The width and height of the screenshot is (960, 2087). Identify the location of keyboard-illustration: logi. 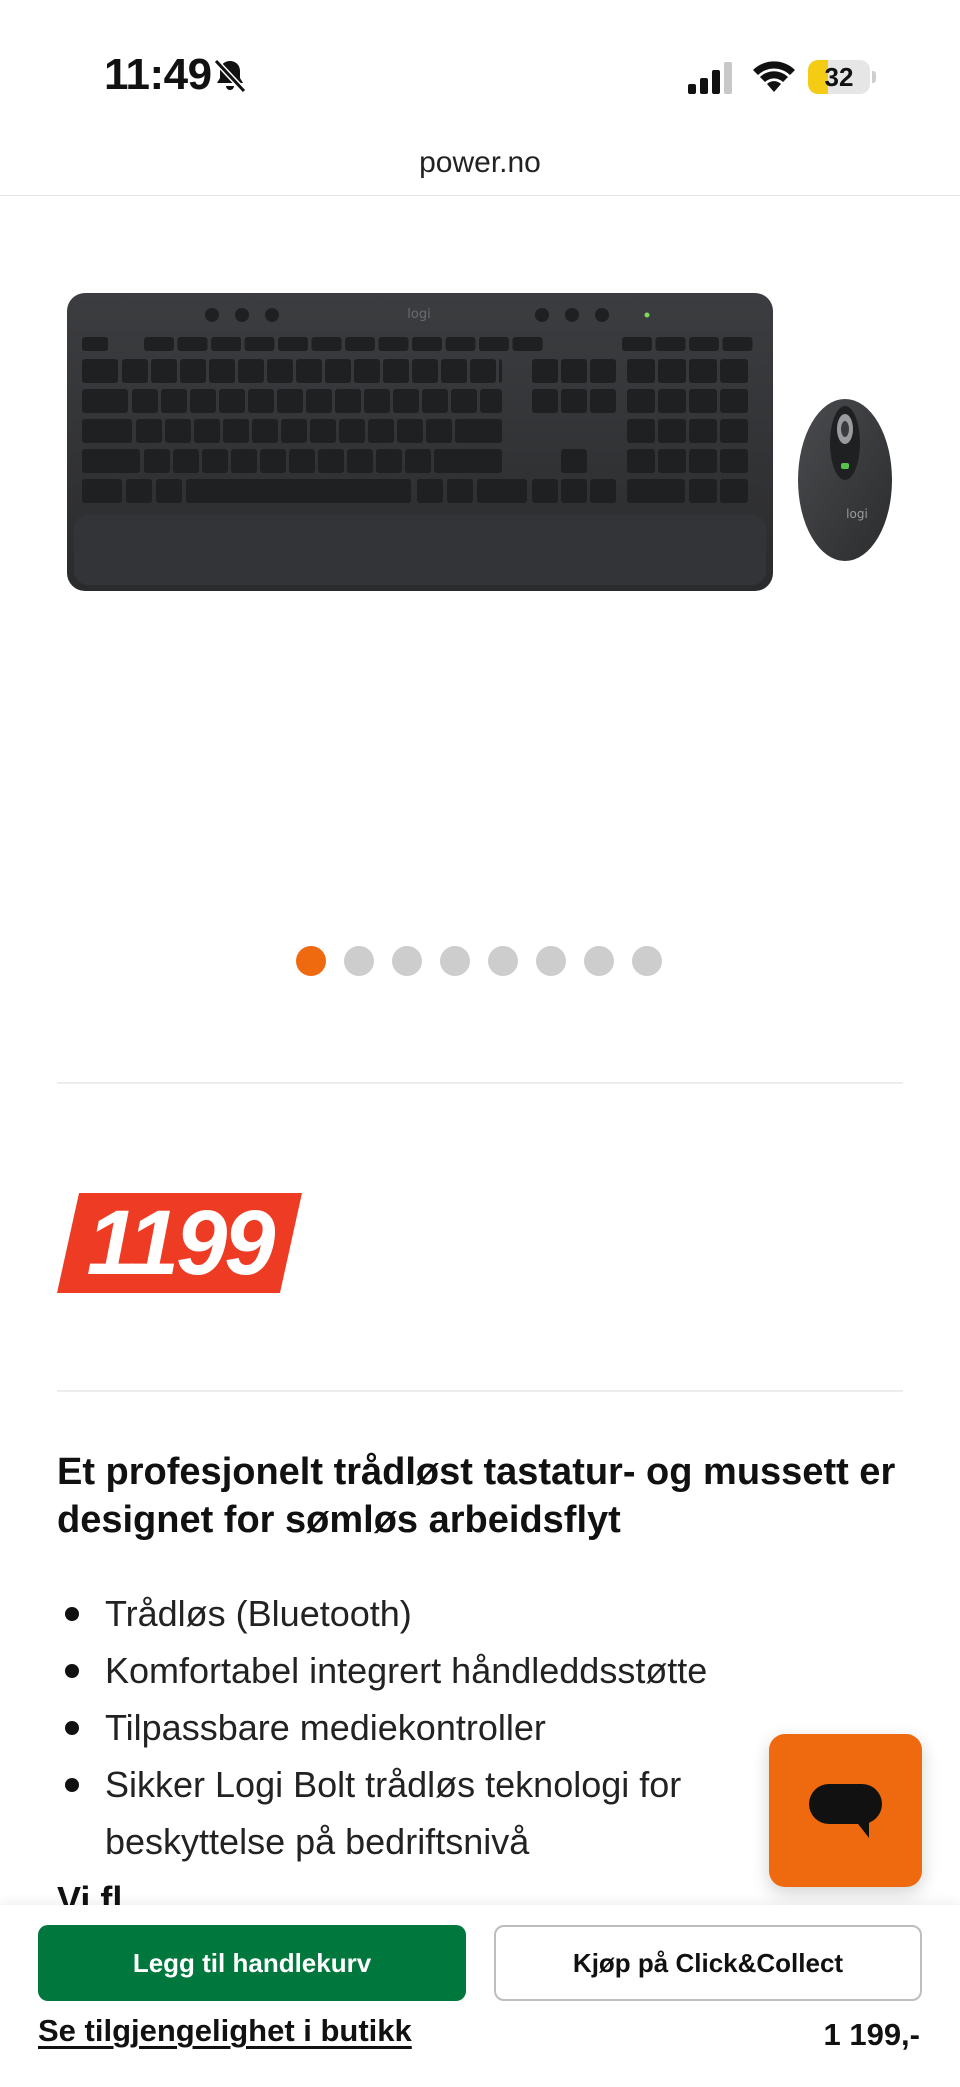
(420, 442).